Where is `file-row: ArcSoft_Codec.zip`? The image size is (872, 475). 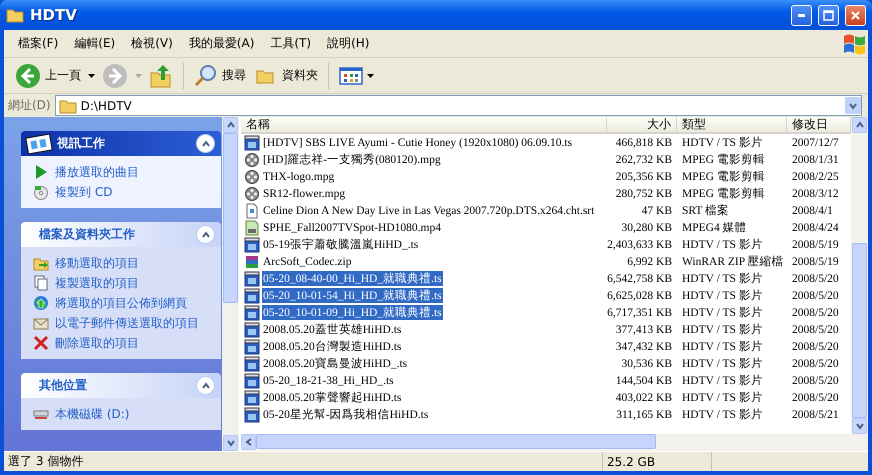
file-row: ArcSoft_Codec.zip is located at coordinates (424, 261).